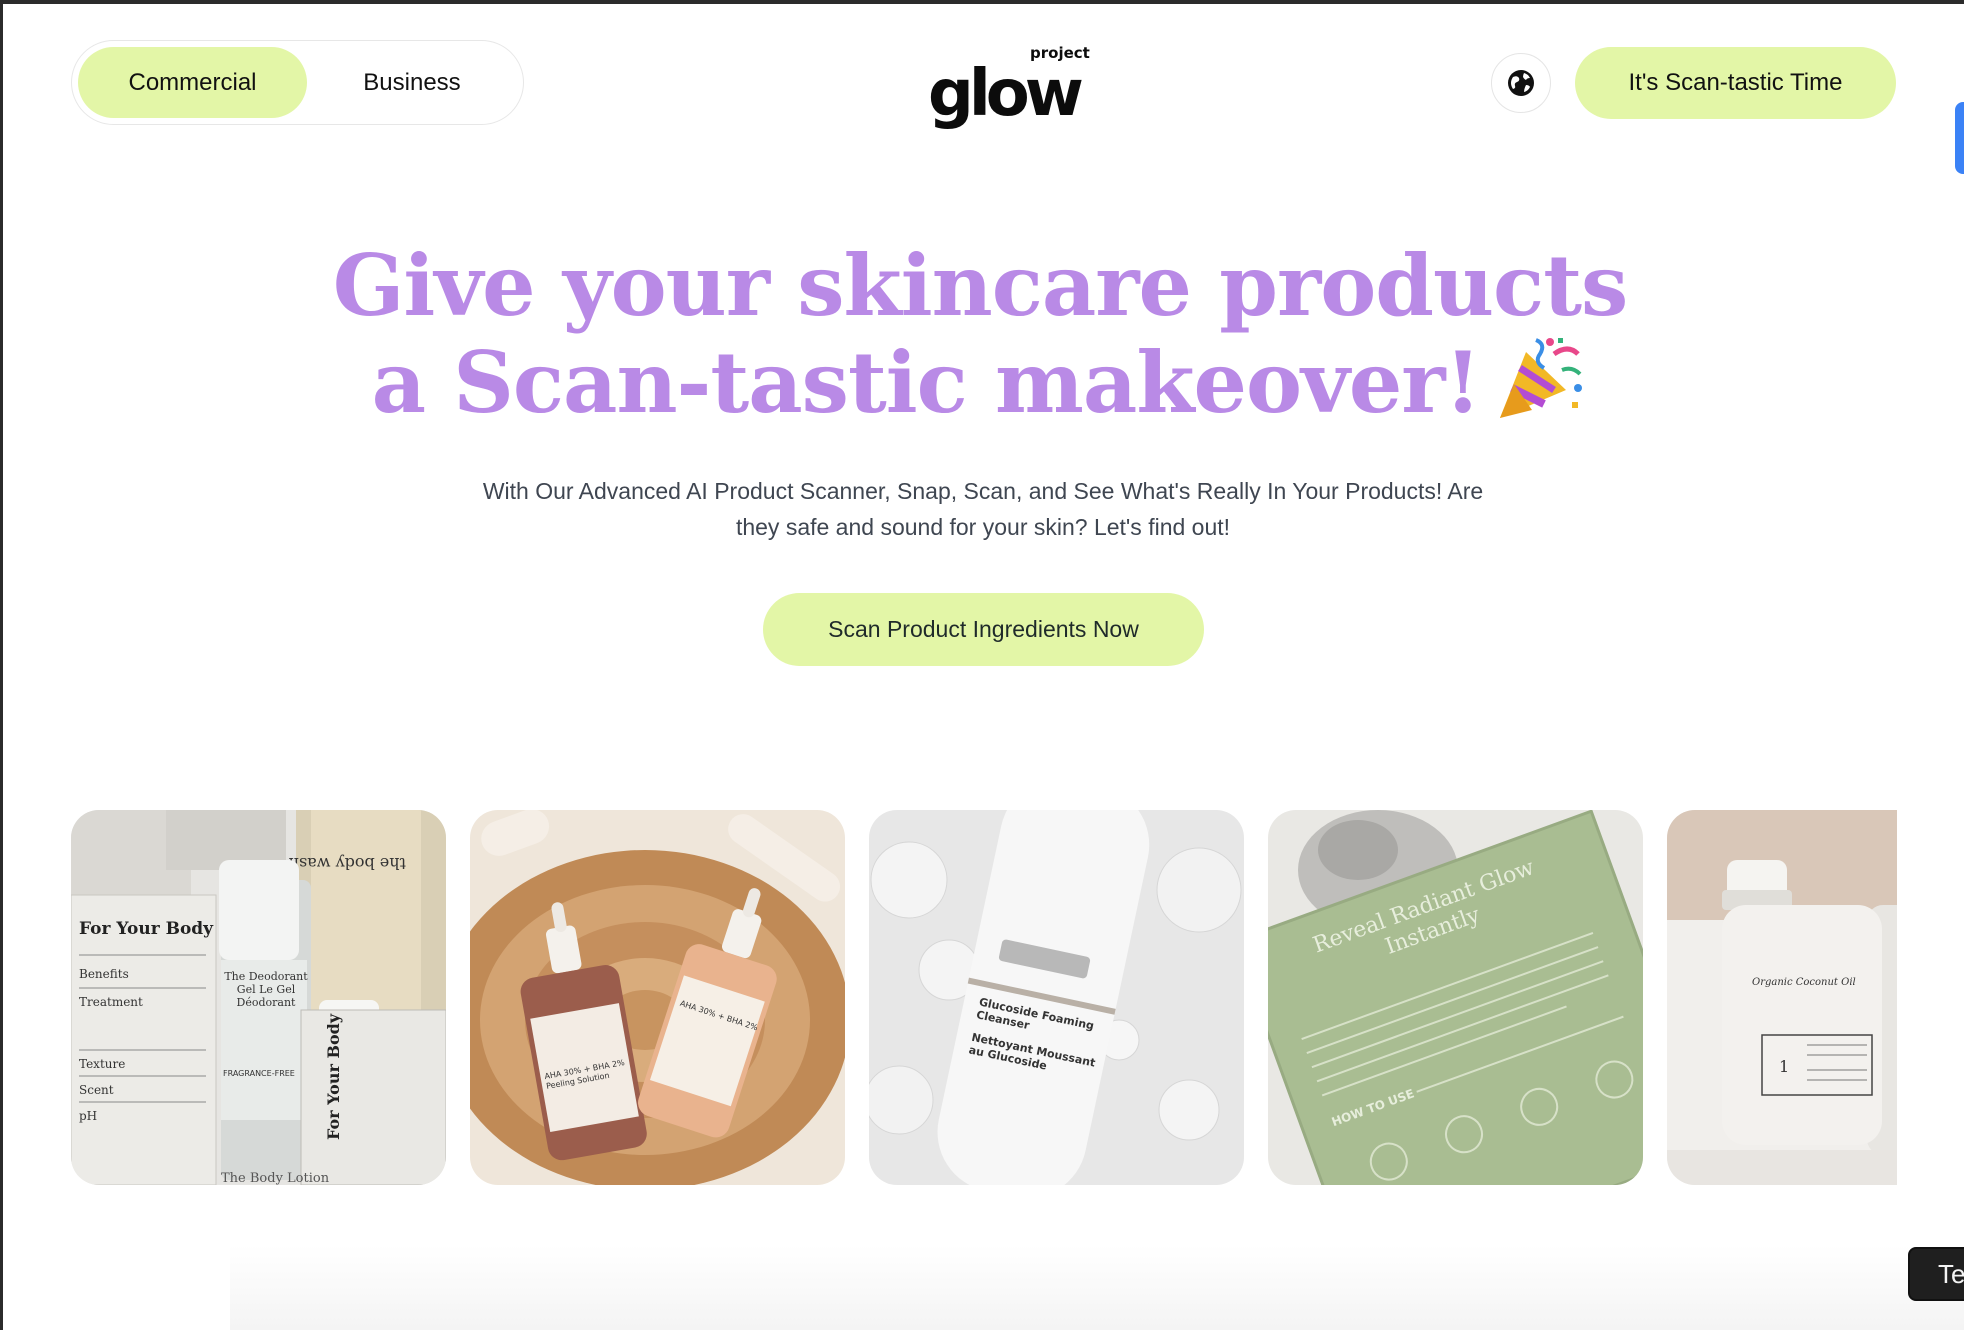 Image resolution: width=1964 pixels, height=1330 pixels. I want to click on svg-text: Treatment, so click(111, 1002).